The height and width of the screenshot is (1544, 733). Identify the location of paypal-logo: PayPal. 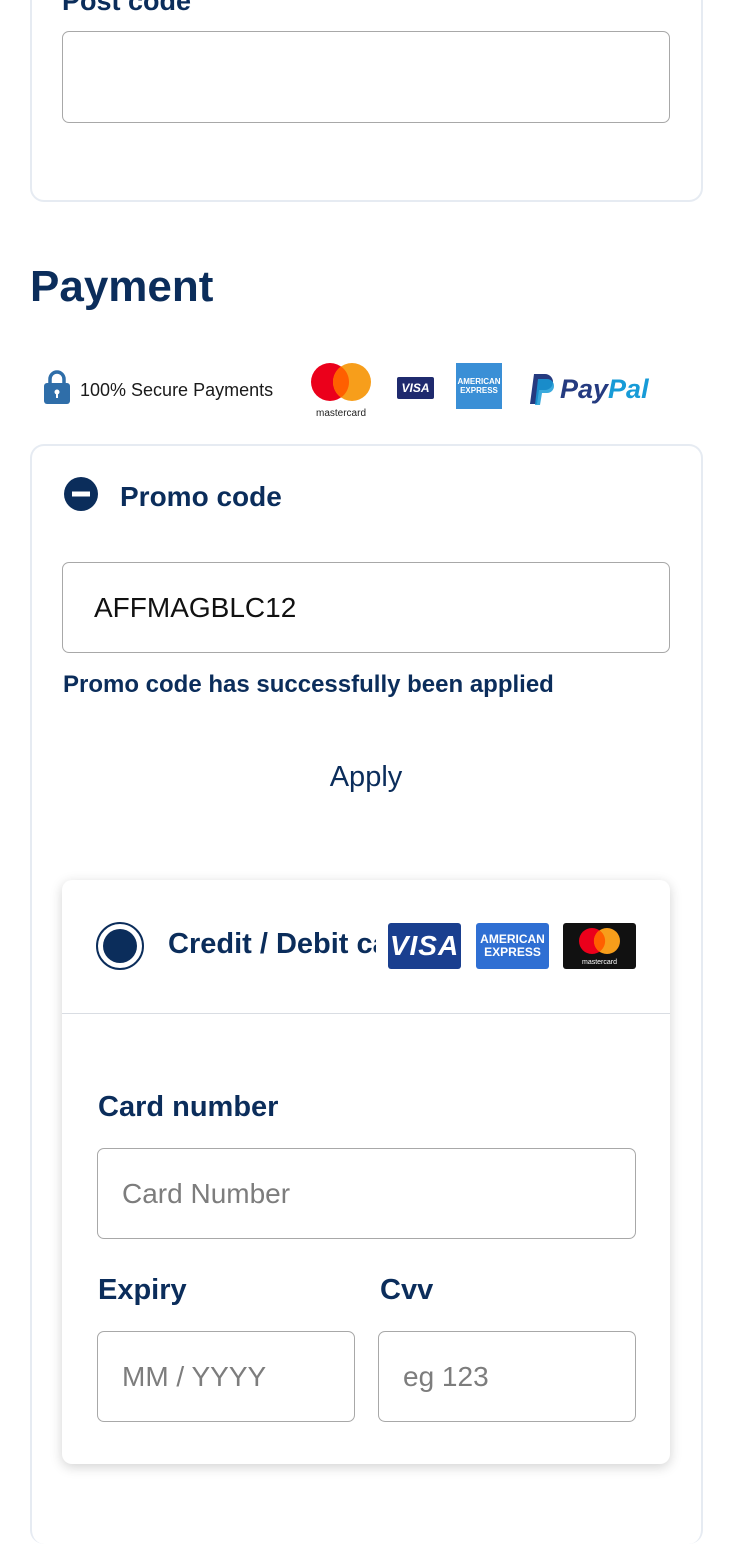
(588, 389).